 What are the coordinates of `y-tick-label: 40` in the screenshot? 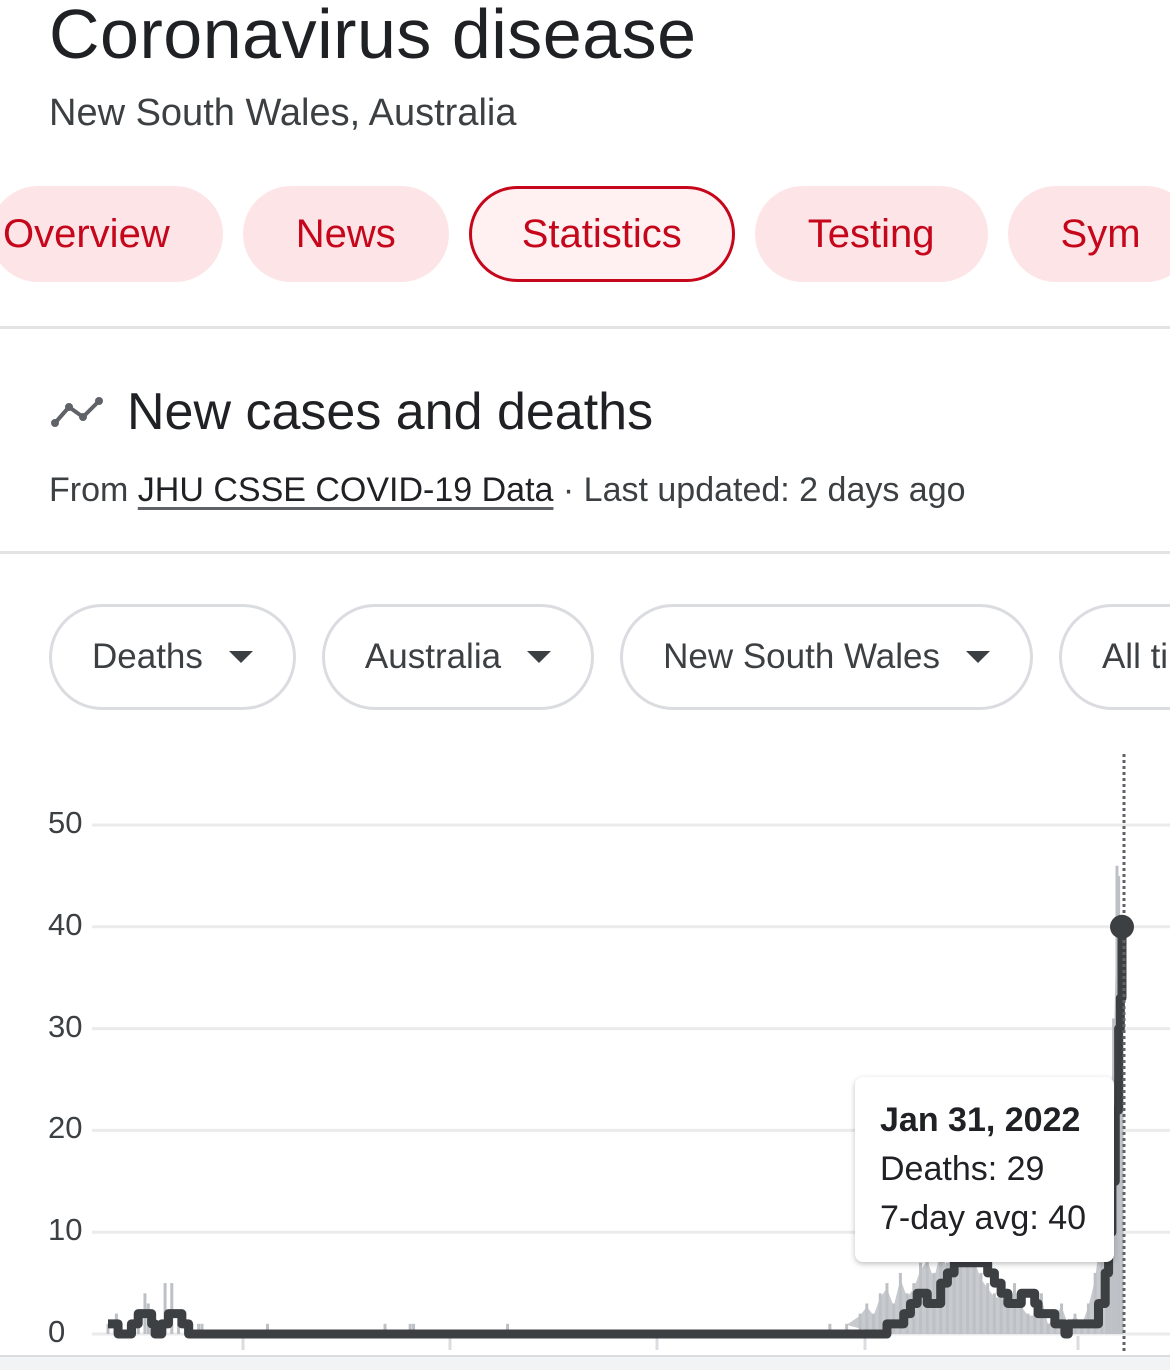 It's located at (65, 924).